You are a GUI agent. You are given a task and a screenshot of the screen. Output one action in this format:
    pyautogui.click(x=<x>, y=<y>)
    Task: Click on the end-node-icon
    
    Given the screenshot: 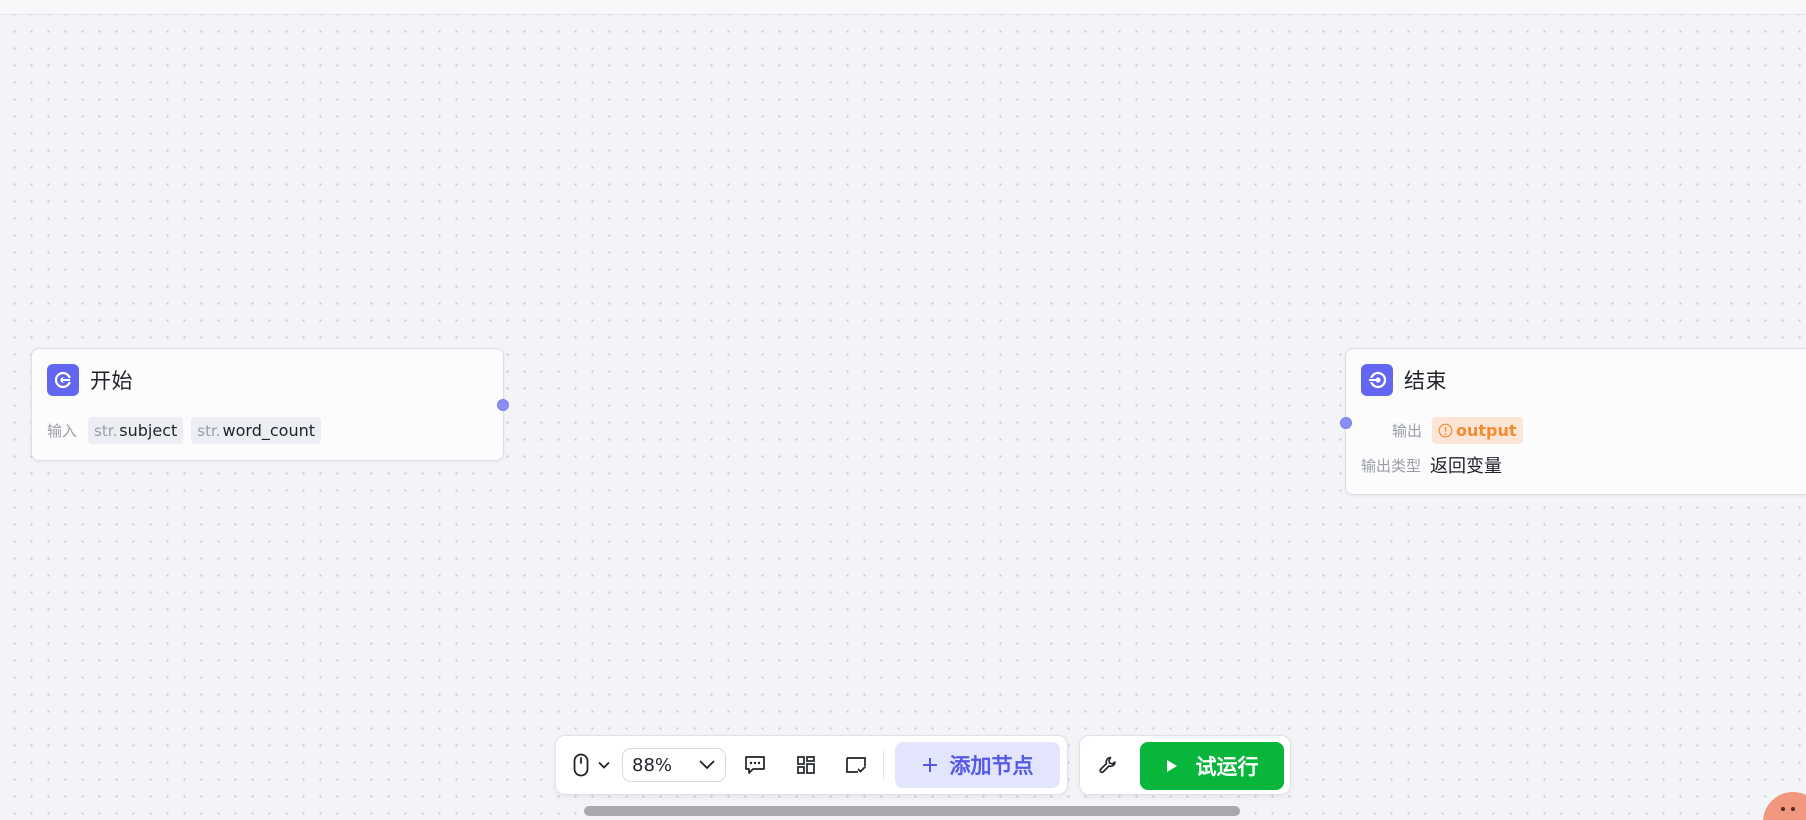 What is the action you would take?
    pyautogui.click(x=1377, y=380)
    